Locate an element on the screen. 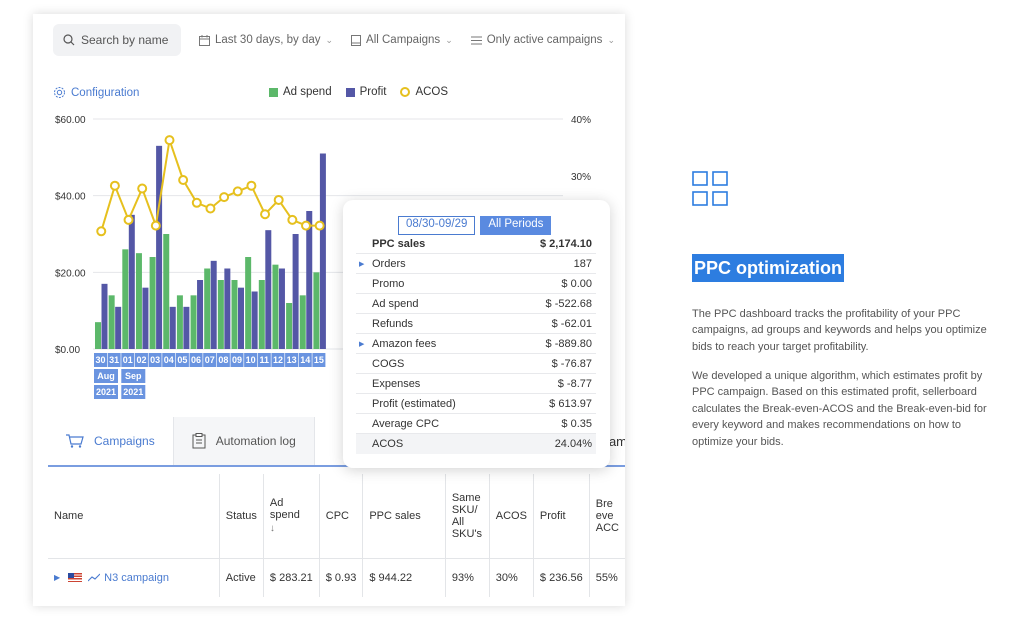 This screenshot has width=1024, height=619. active-filter: Only active campaigns ⌄ is located at coordinates (542, 40).